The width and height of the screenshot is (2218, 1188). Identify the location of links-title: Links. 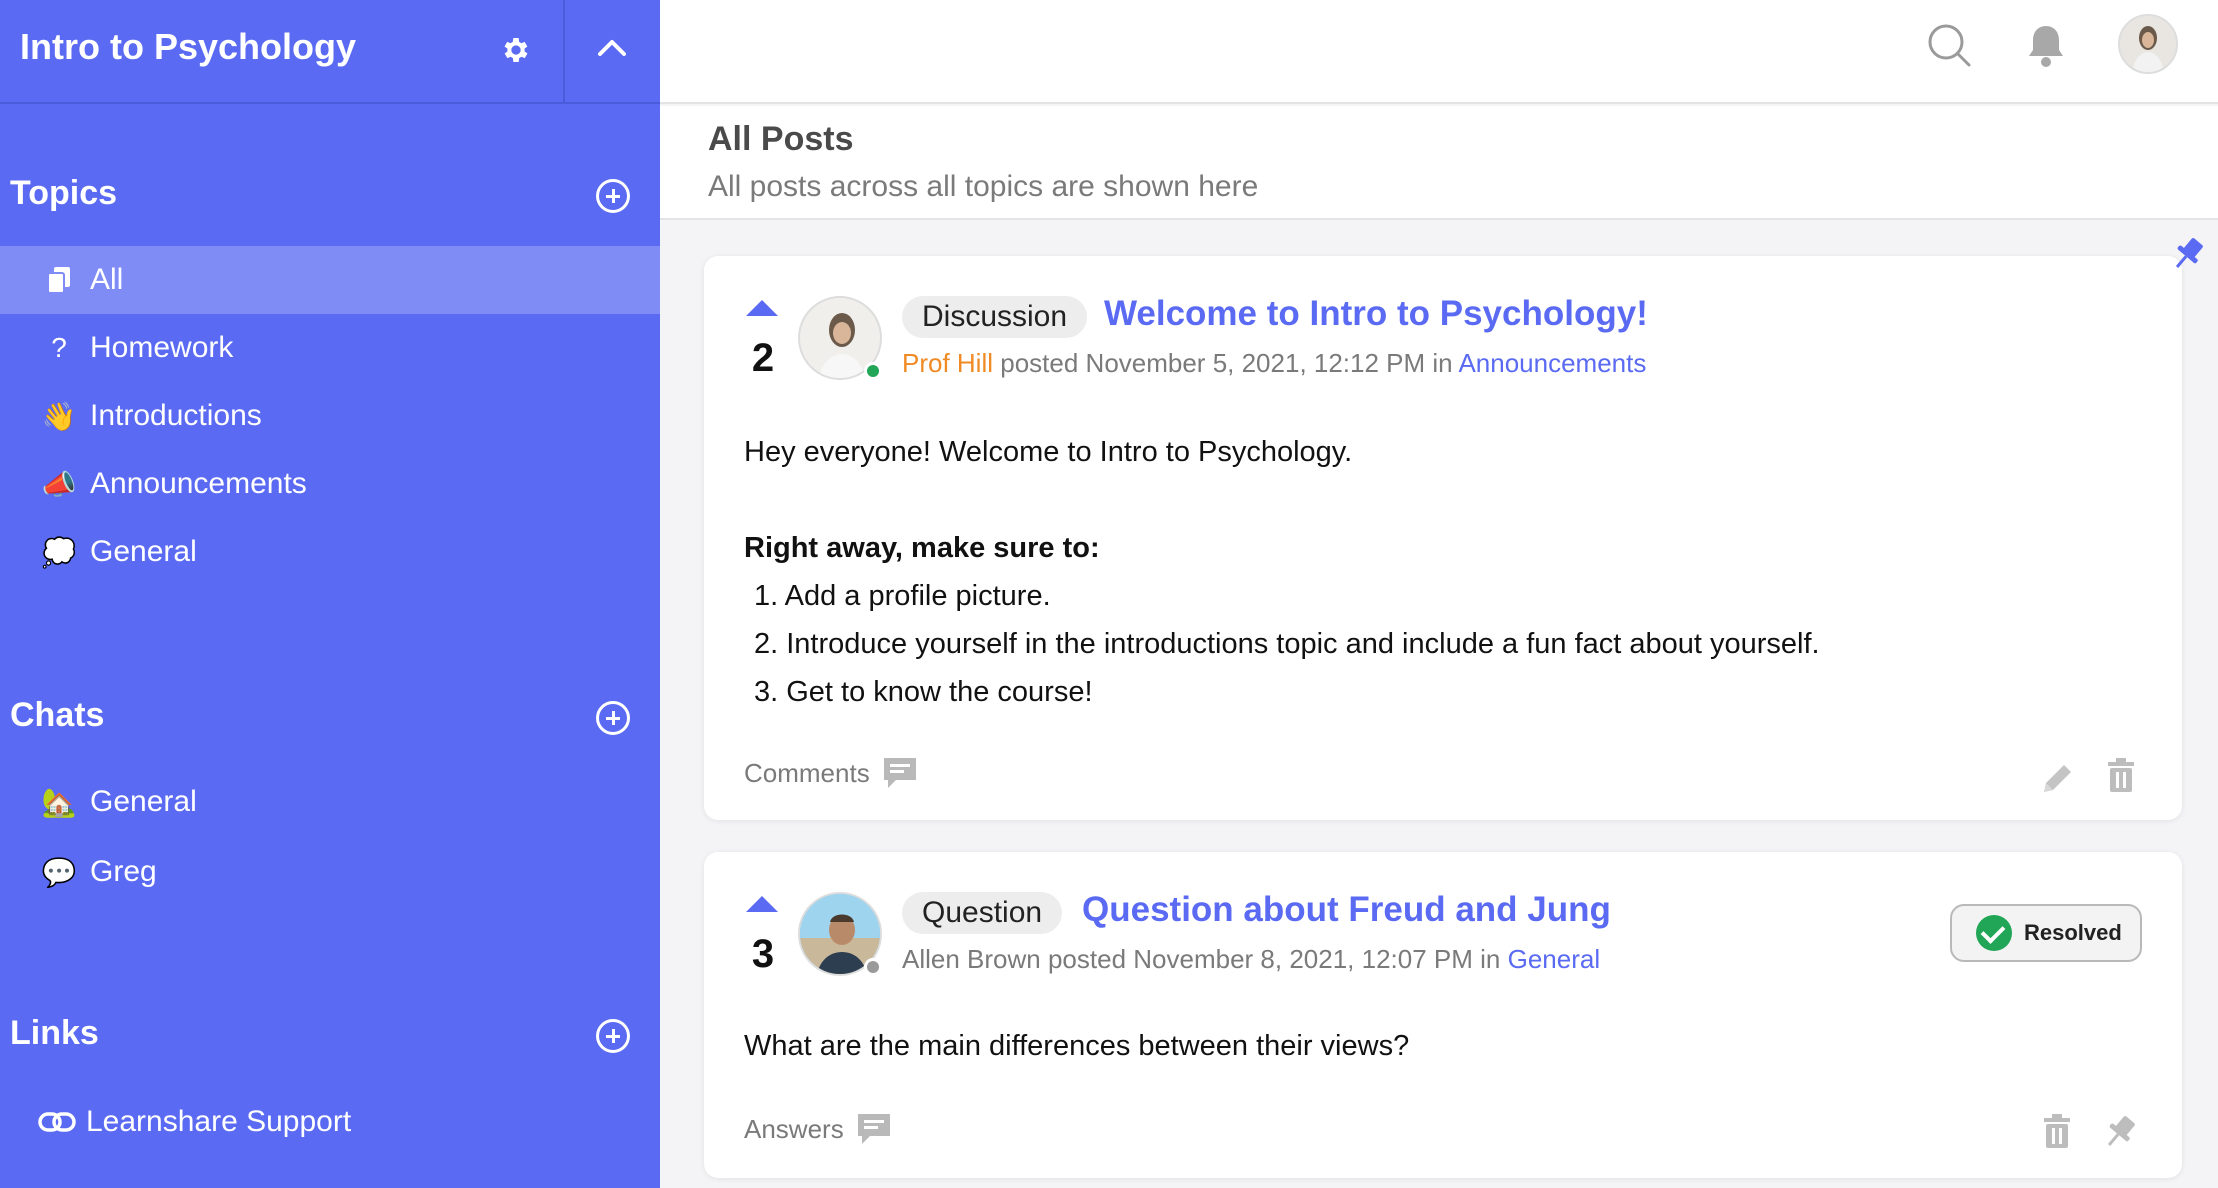
(54, 1033).